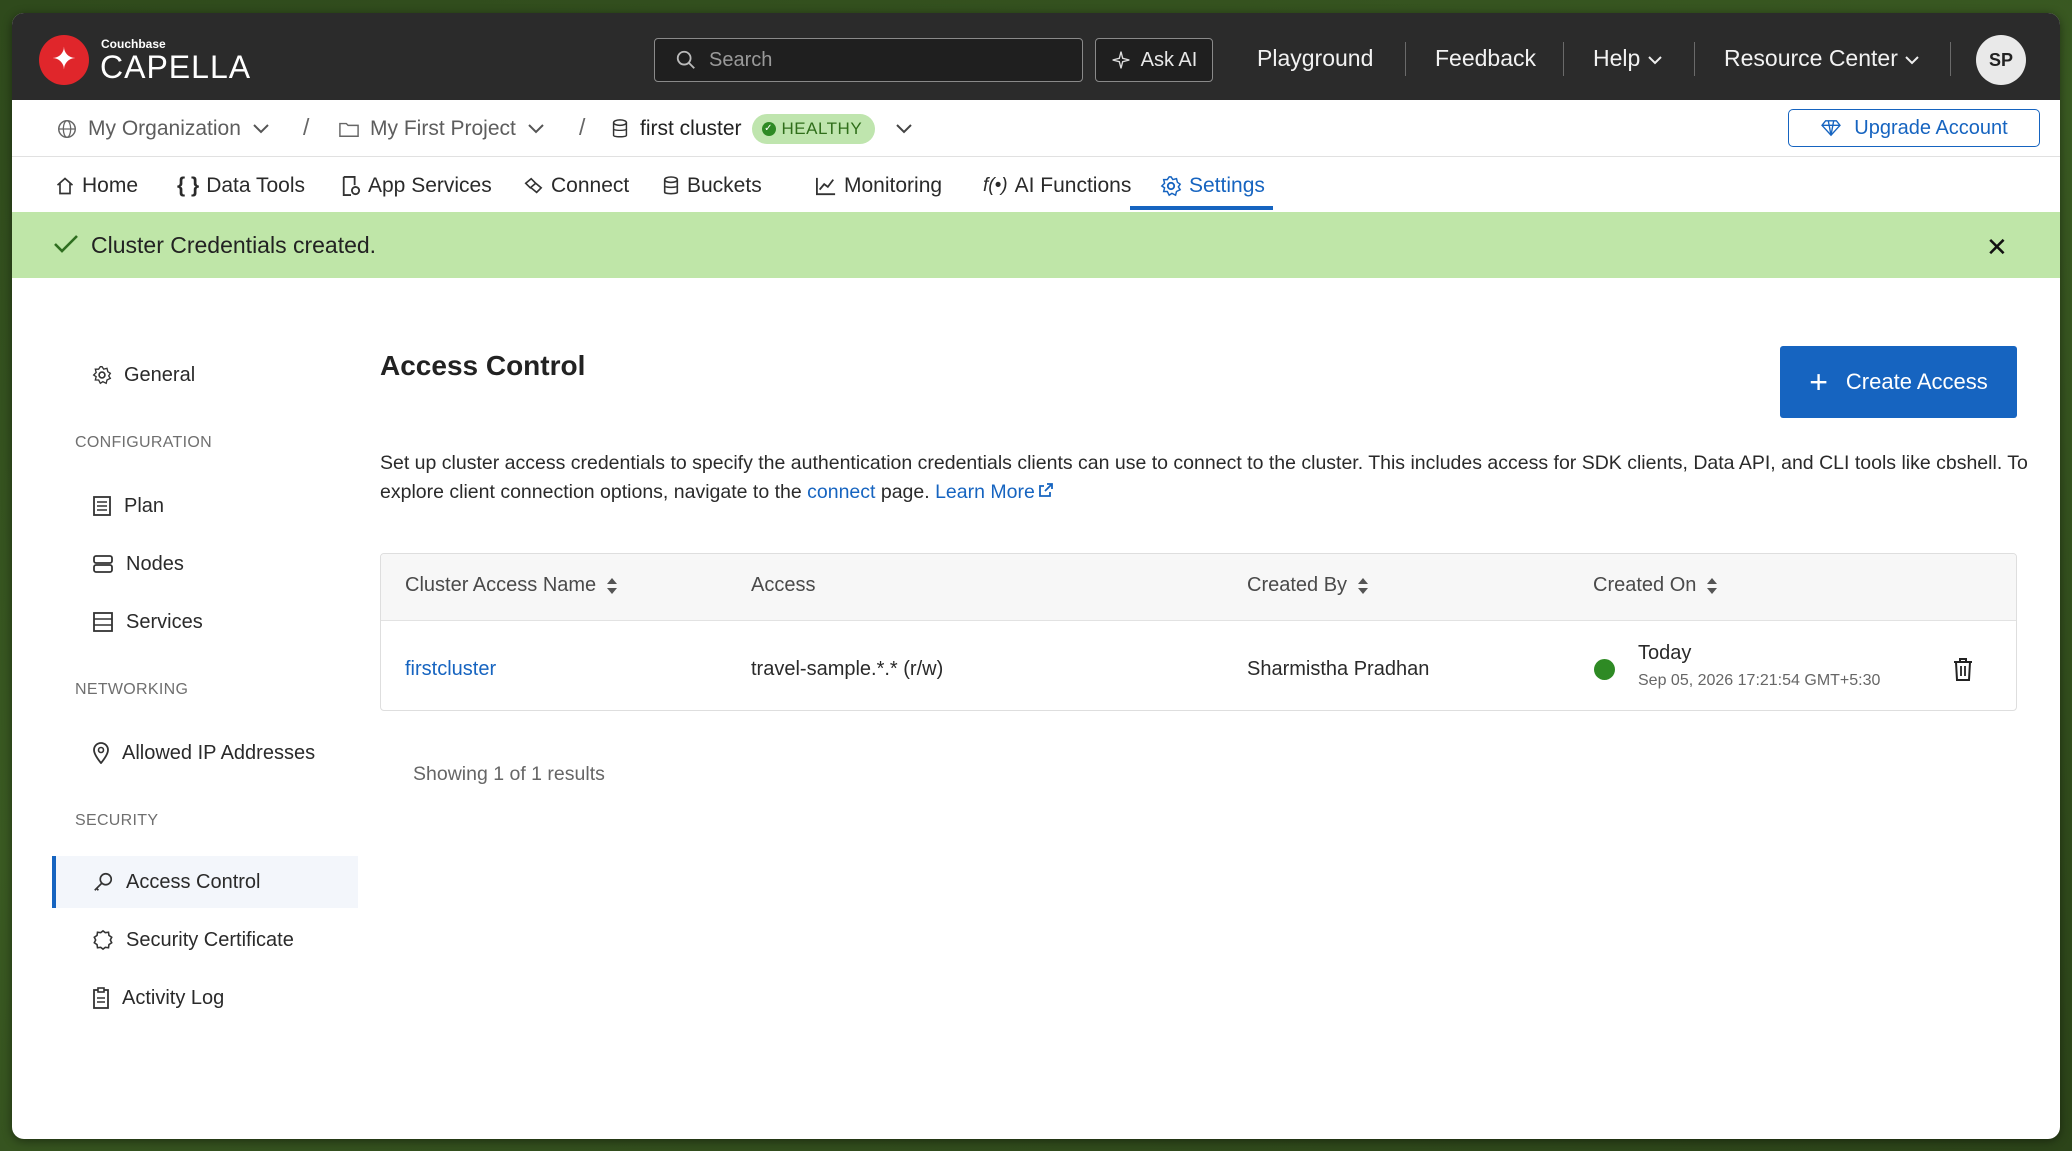 The width and height of the screenshot is (2072, 1151). What do you see at coordinates (1628, 58) in the screenshot?
I see `nav-help: Help` at bounding box center [1628, 58].